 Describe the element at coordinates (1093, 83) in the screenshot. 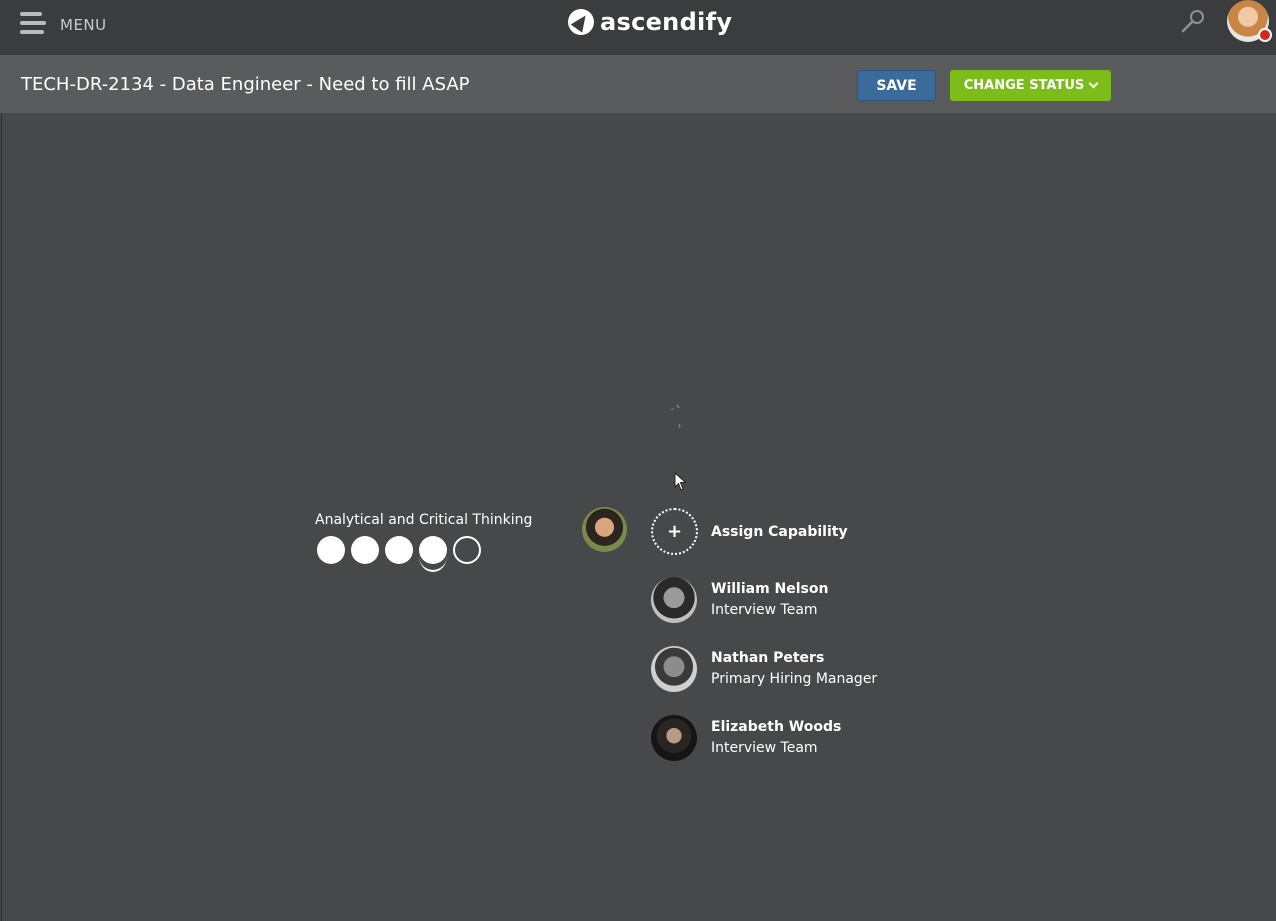

I see `chevron-down-icon` at that location.